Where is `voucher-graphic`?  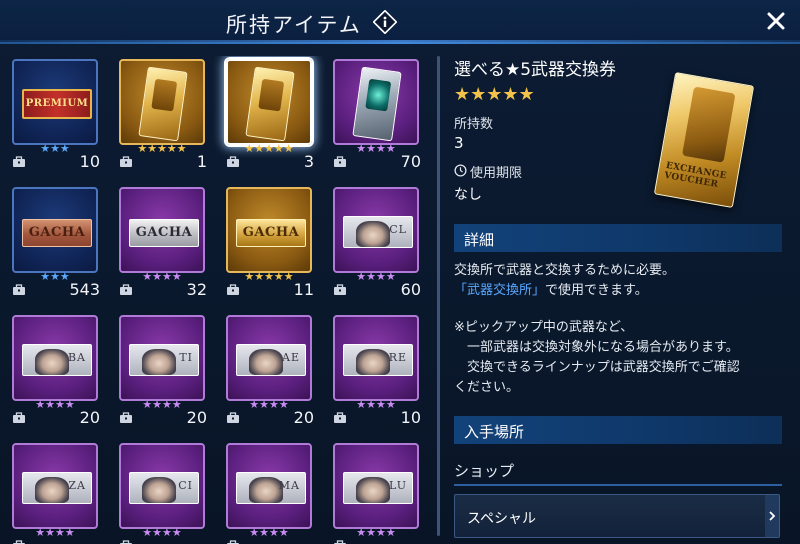 voucher-graphic is located at coordinates (270, 104).